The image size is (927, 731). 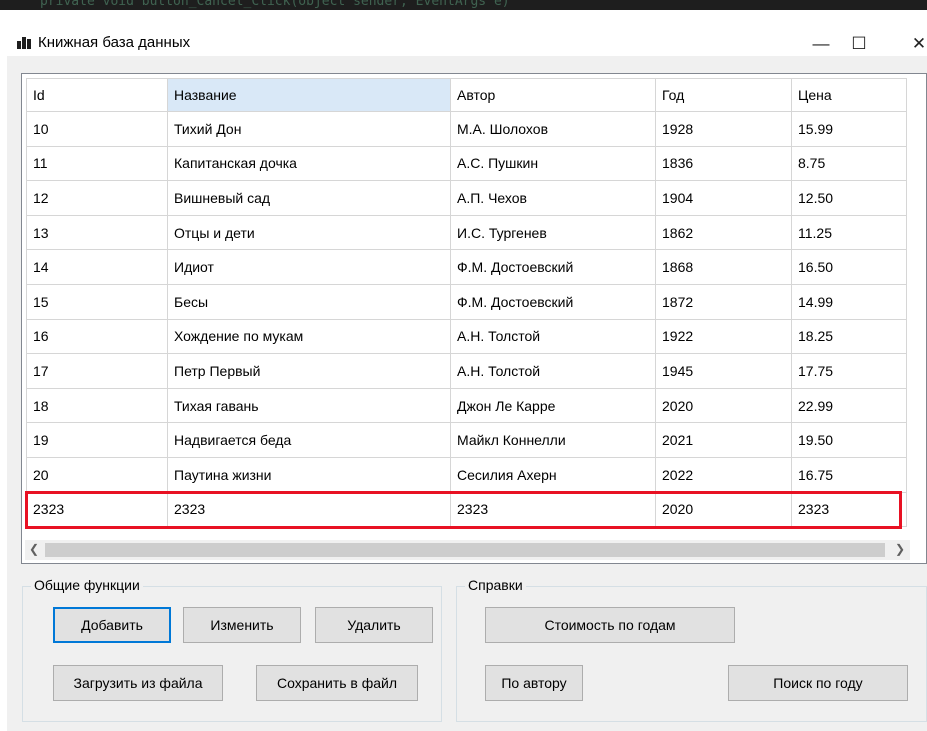 What do you see at coordinates (610, 625) in the screenshot?
I see `cost-by-year-button: Стоимость по годам` at bounding box center [610, 625].